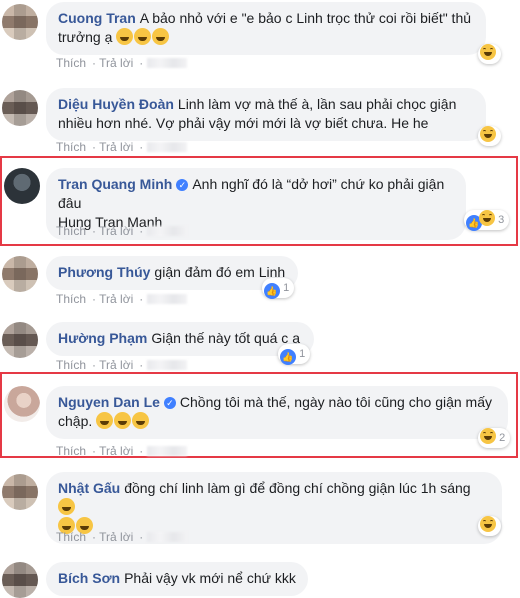 Image resolution: width=520 pixels, height=598 pixels. Describe the element at coordinates (220, 272) in the screenshot. I see `comment-text: giận đảm đó em Linh` at that location.